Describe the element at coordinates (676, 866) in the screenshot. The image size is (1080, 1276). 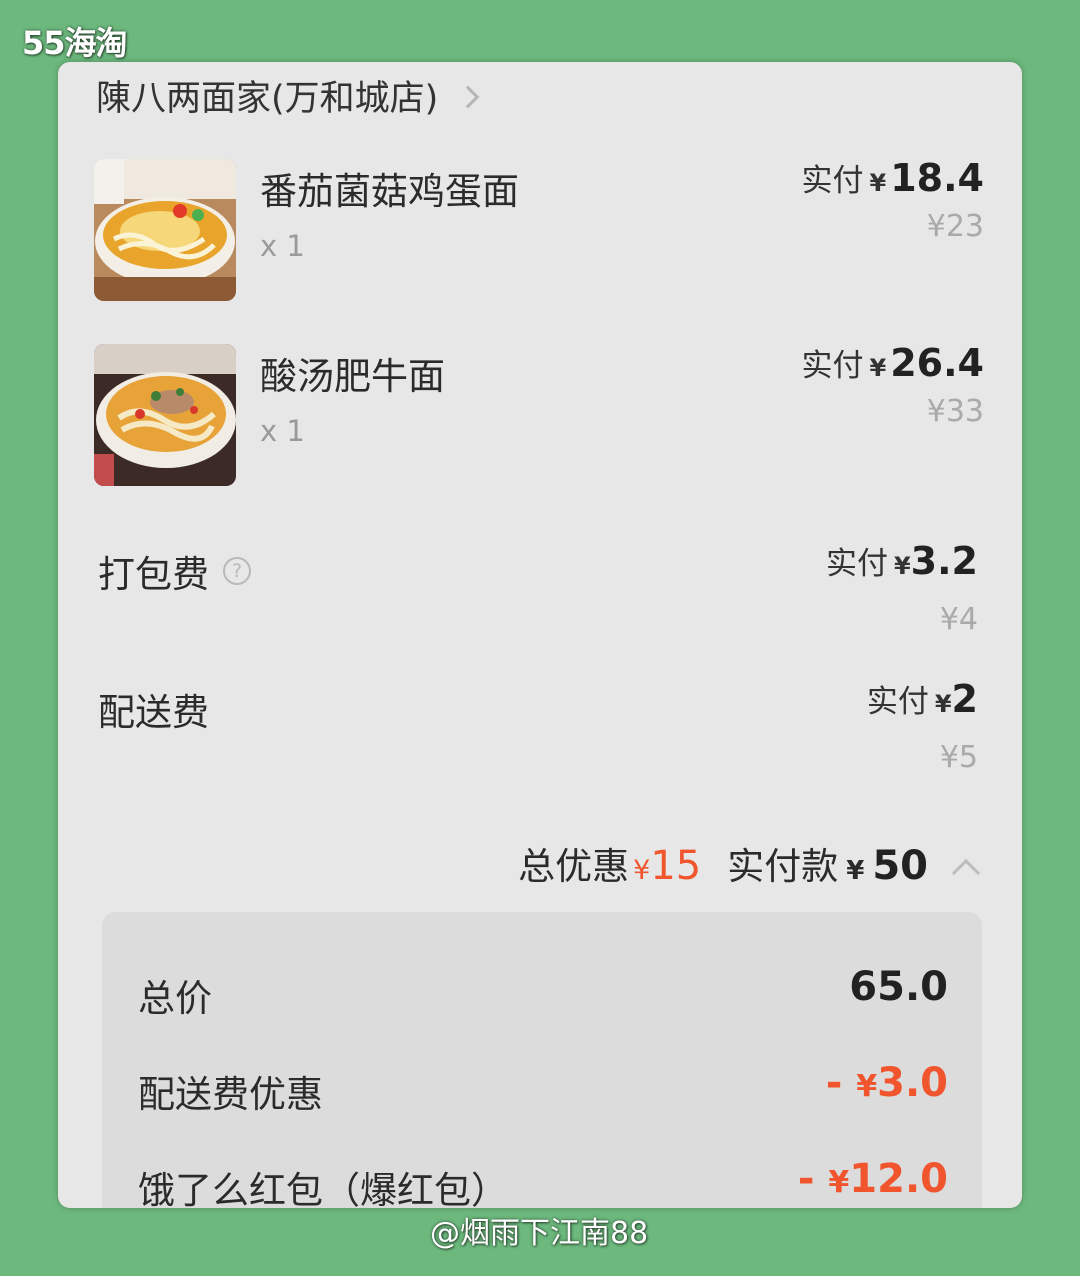
I see `total-discount-amount: 15` at that location.